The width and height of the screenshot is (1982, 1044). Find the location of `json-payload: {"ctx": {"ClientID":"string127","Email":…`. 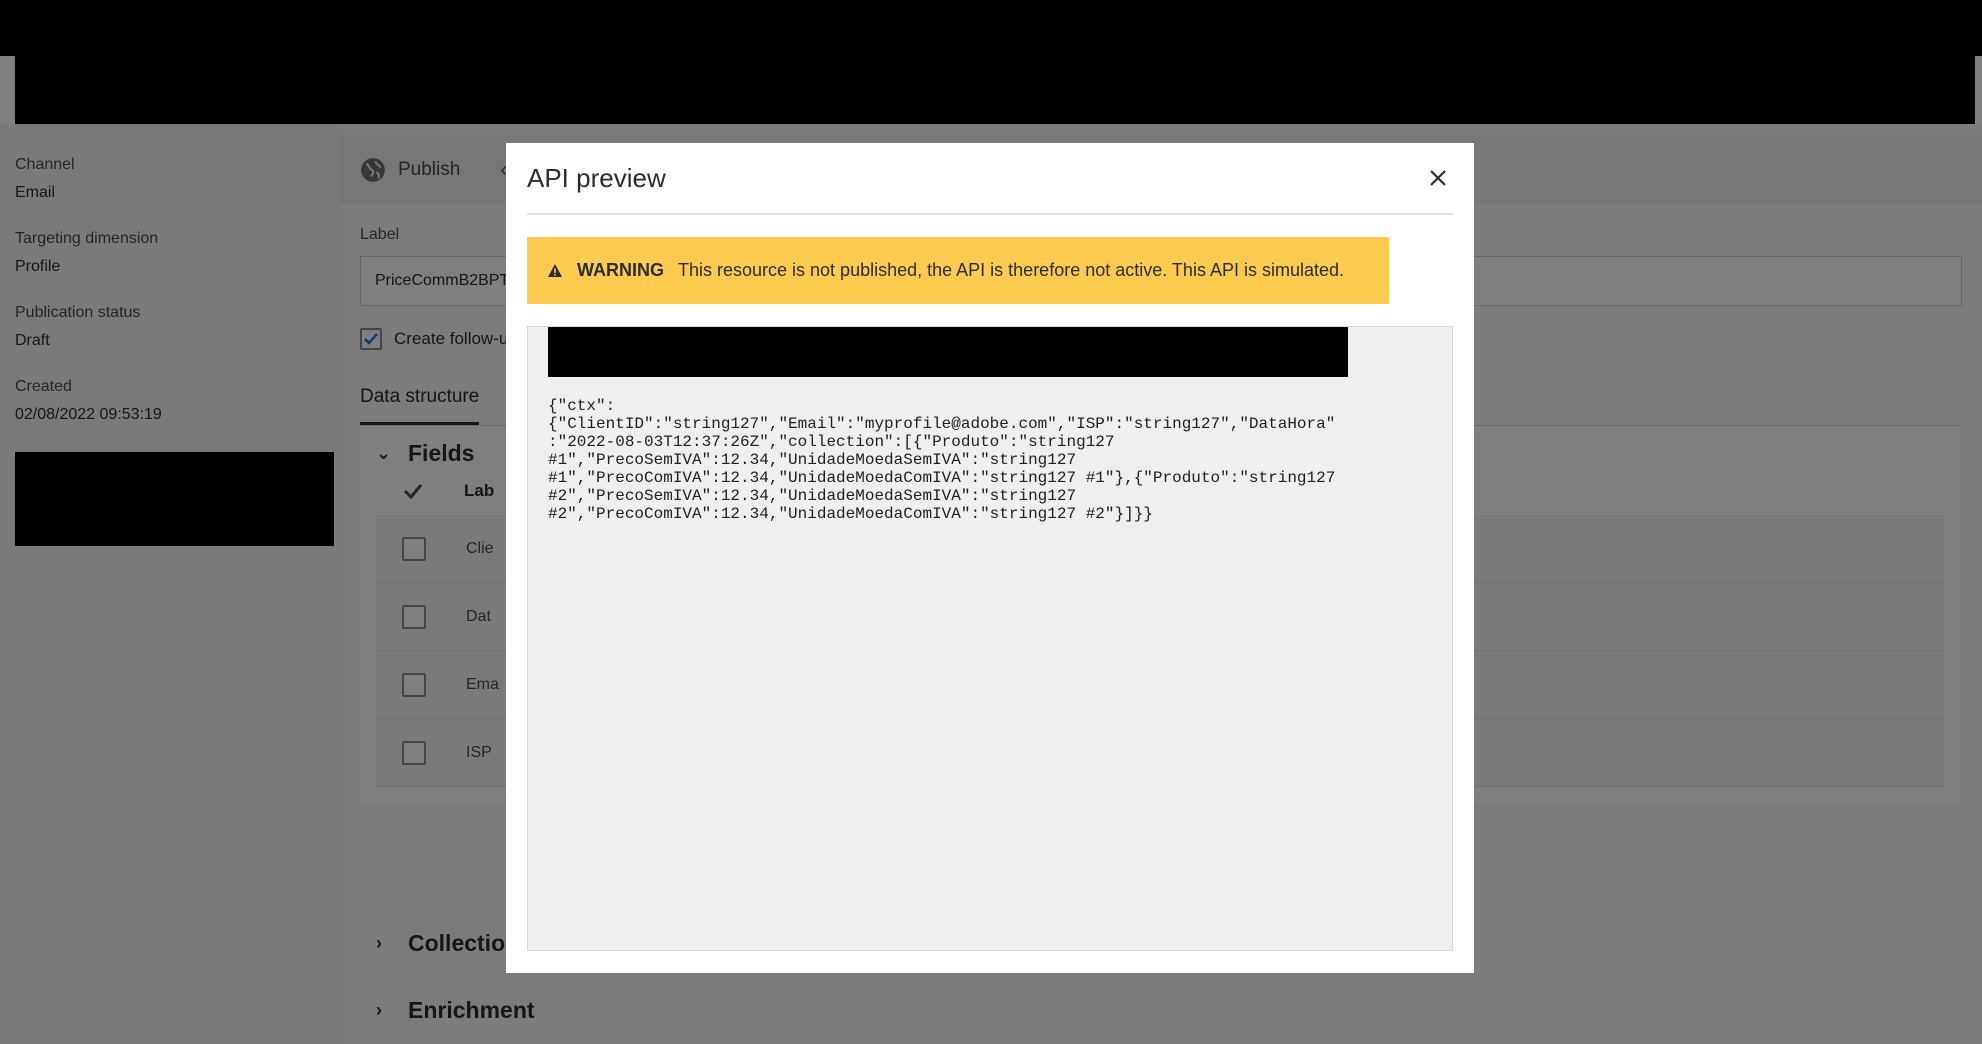

json-payload: {"ctx": {"ClientID":"string127","Email":… is located at coordinates (942, 460).